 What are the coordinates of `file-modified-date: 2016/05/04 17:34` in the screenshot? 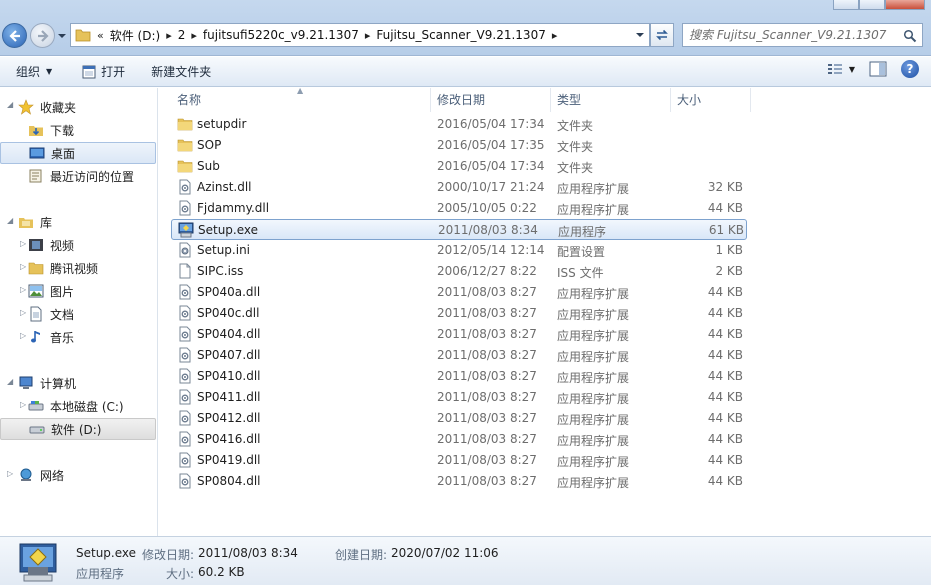 It's located at (491, 124).